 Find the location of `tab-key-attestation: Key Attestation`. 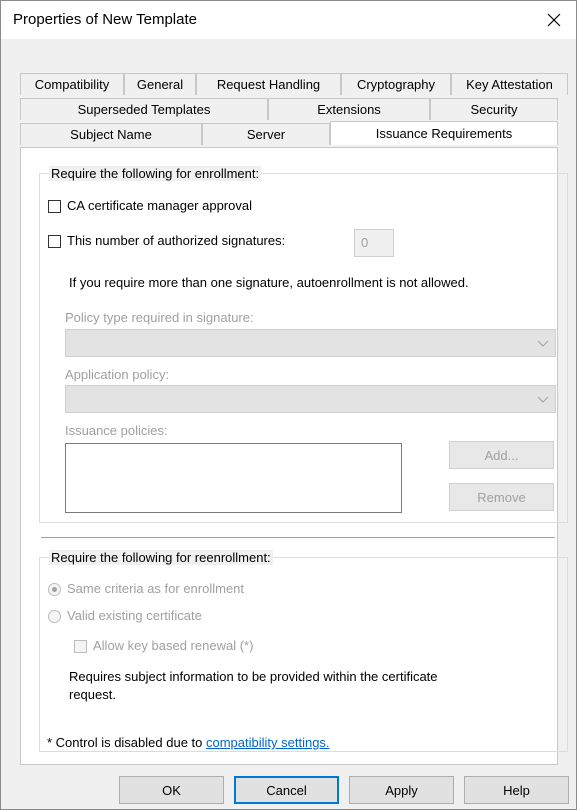

tab-key-attestation: Key Attestation is located at coordinates (509, 84).